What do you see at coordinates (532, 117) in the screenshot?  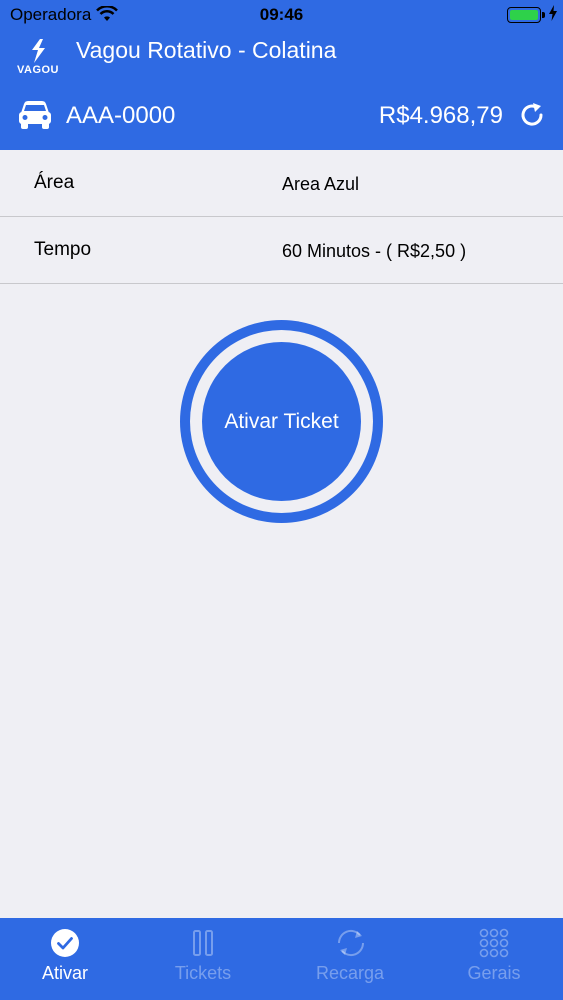 I see `refresh-icon` at bounding box center [532, 117].